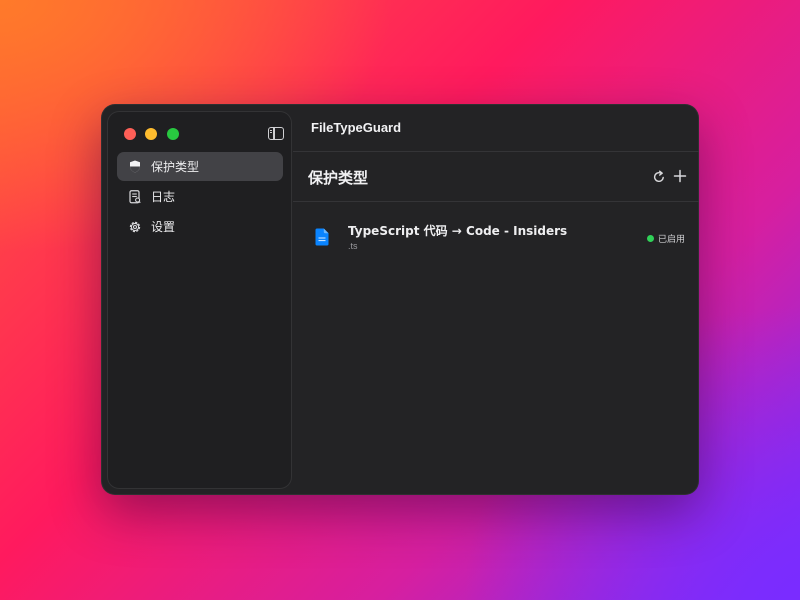 The width and height of the screenshot is (800, 600). Describe the element at coordinates (650, 238) in the screenshot. I see `status-dot-icon` at that location.